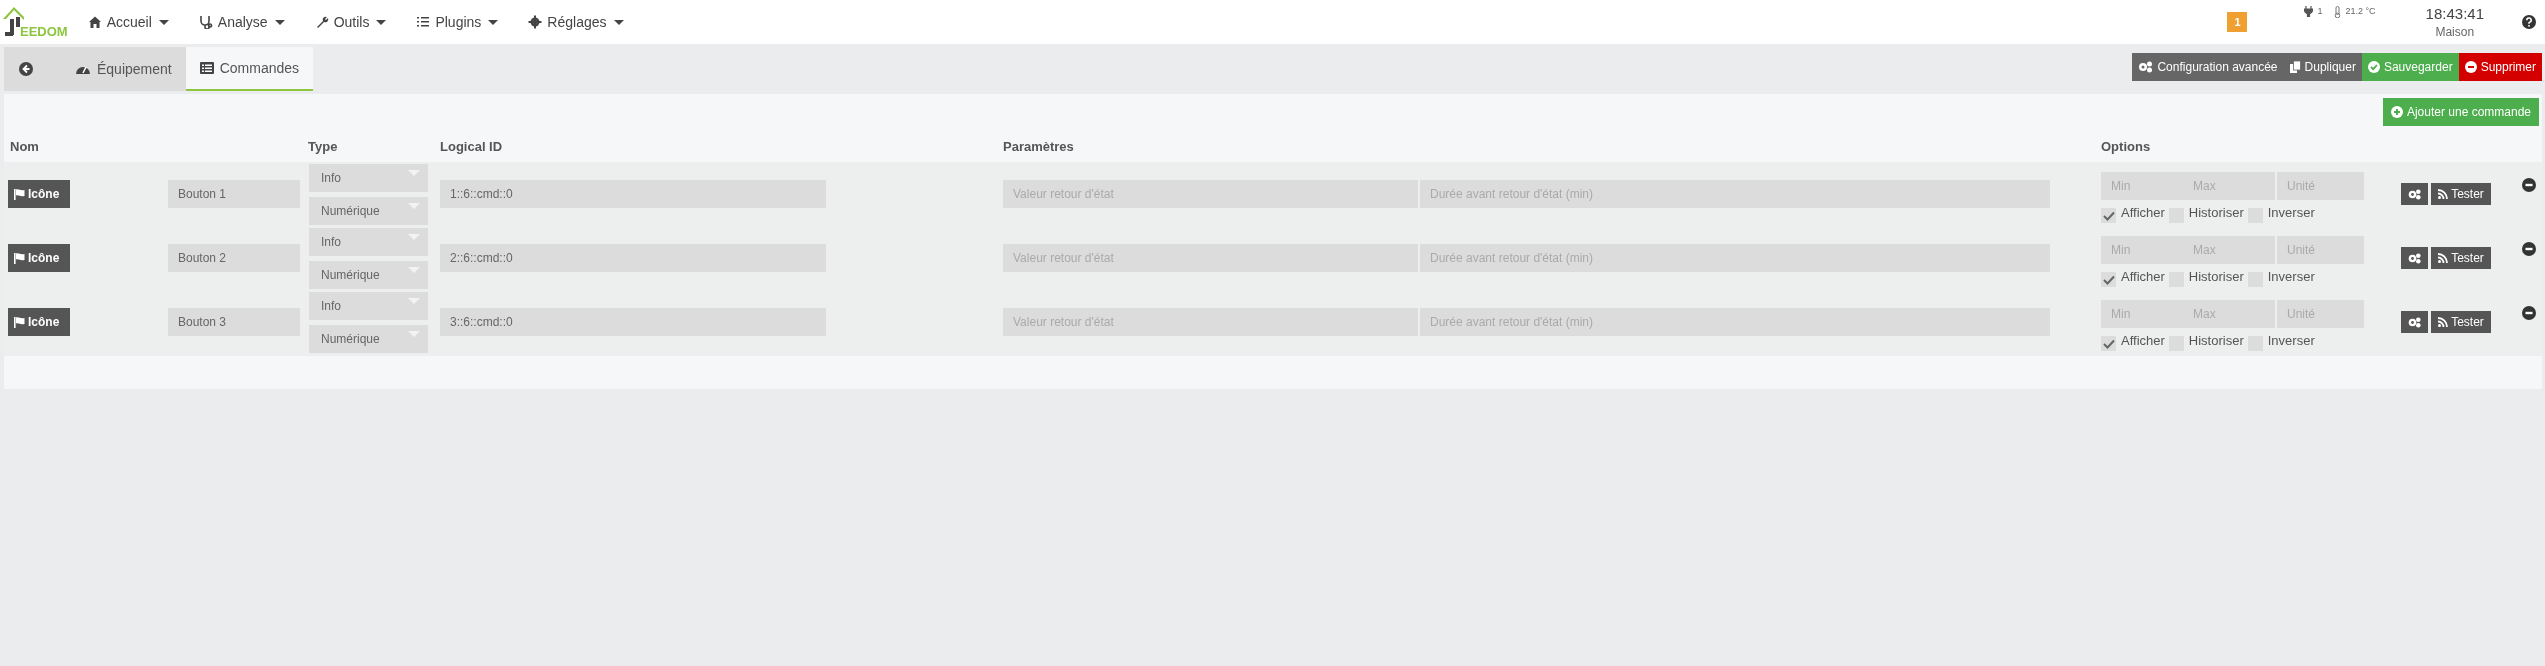  I want to click on home-icon, so click(94, 22).